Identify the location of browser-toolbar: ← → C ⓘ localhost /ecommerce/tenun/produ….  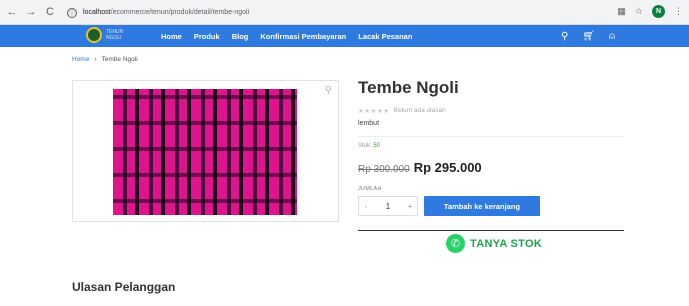
(344, 12).